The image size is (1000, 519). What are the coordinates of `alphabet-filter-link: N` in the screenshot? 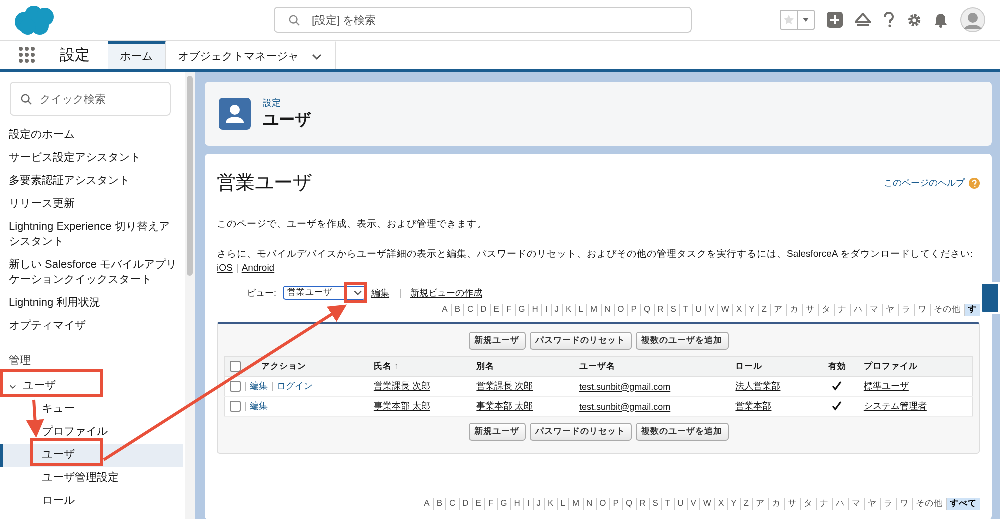 It's located at (589, 504).